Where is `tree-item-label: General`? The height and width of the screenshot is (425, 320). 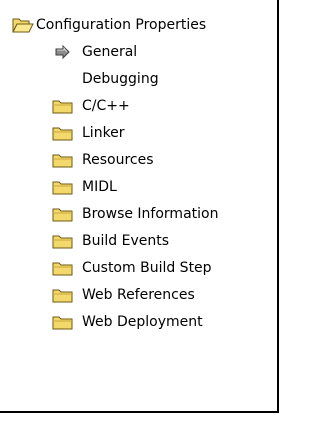 tree-item-label: General is located at coordinates (110, 52).